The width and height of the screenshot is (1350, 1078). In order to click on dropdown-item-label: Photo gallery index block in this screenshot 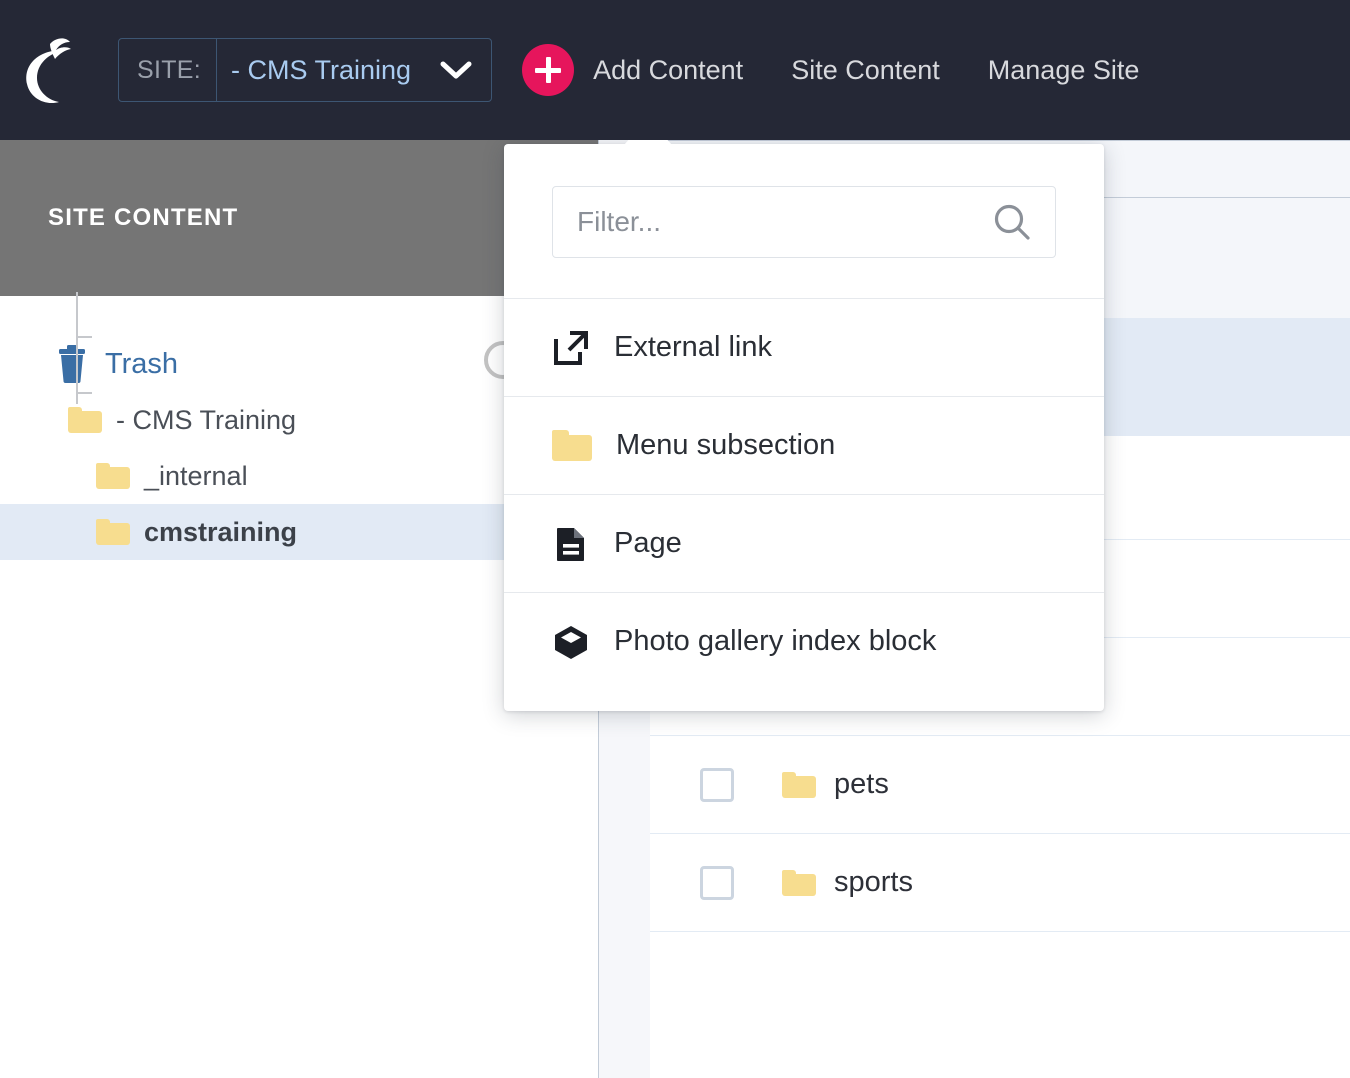, I will do `click(775, 641)`.